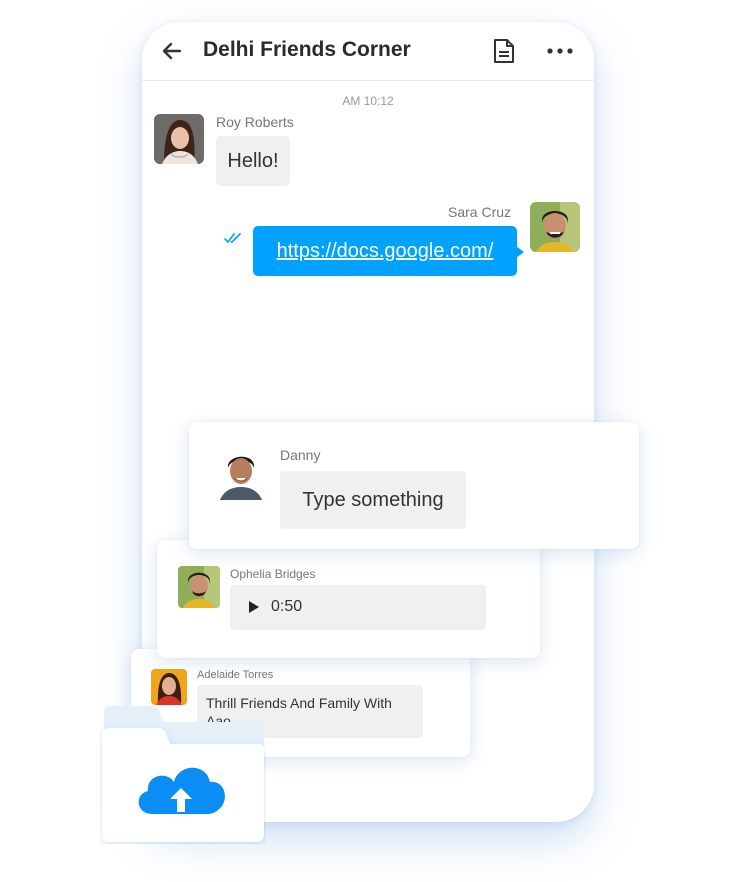 The height and width of the screenshot is (882, 736). Describe the element at coordinates (368, 101) in the screenshot. I see `message-timestamp: AM 10:12` at that location.